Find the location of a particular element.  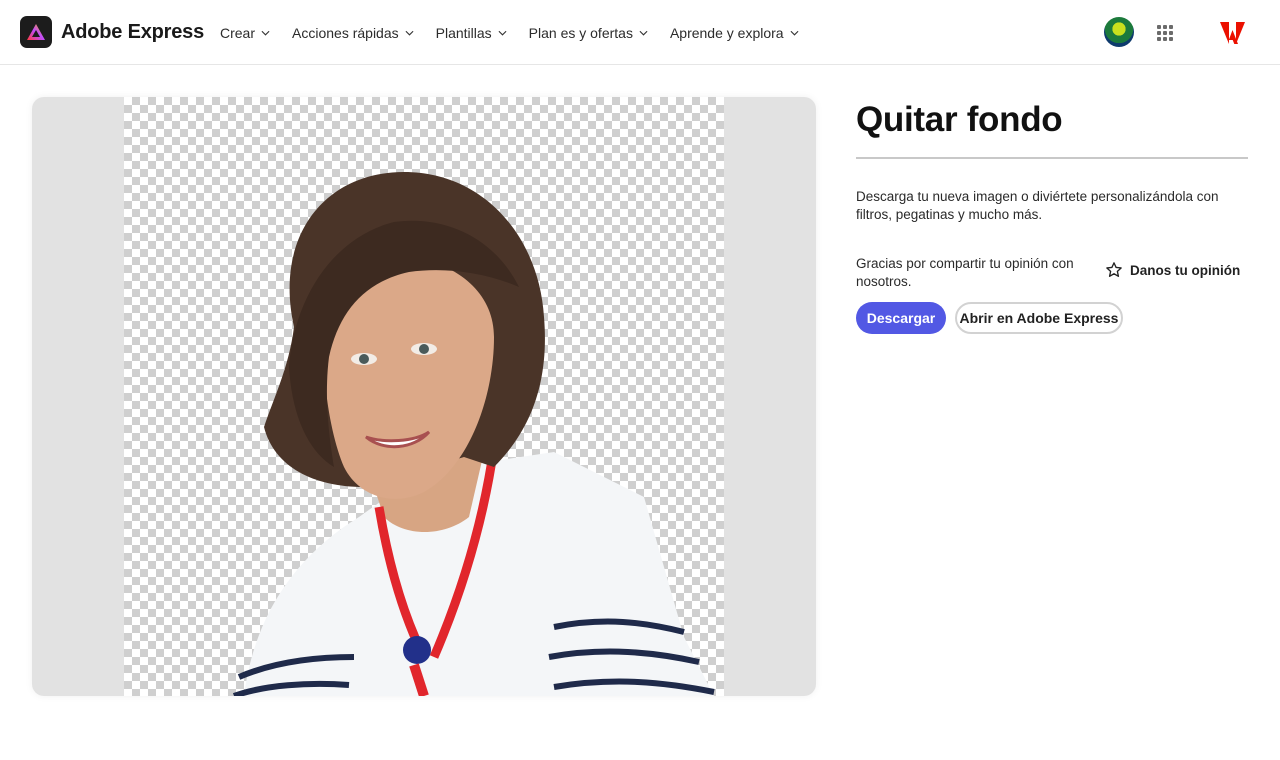

user-avatar is located at coordinates (1119, 32).